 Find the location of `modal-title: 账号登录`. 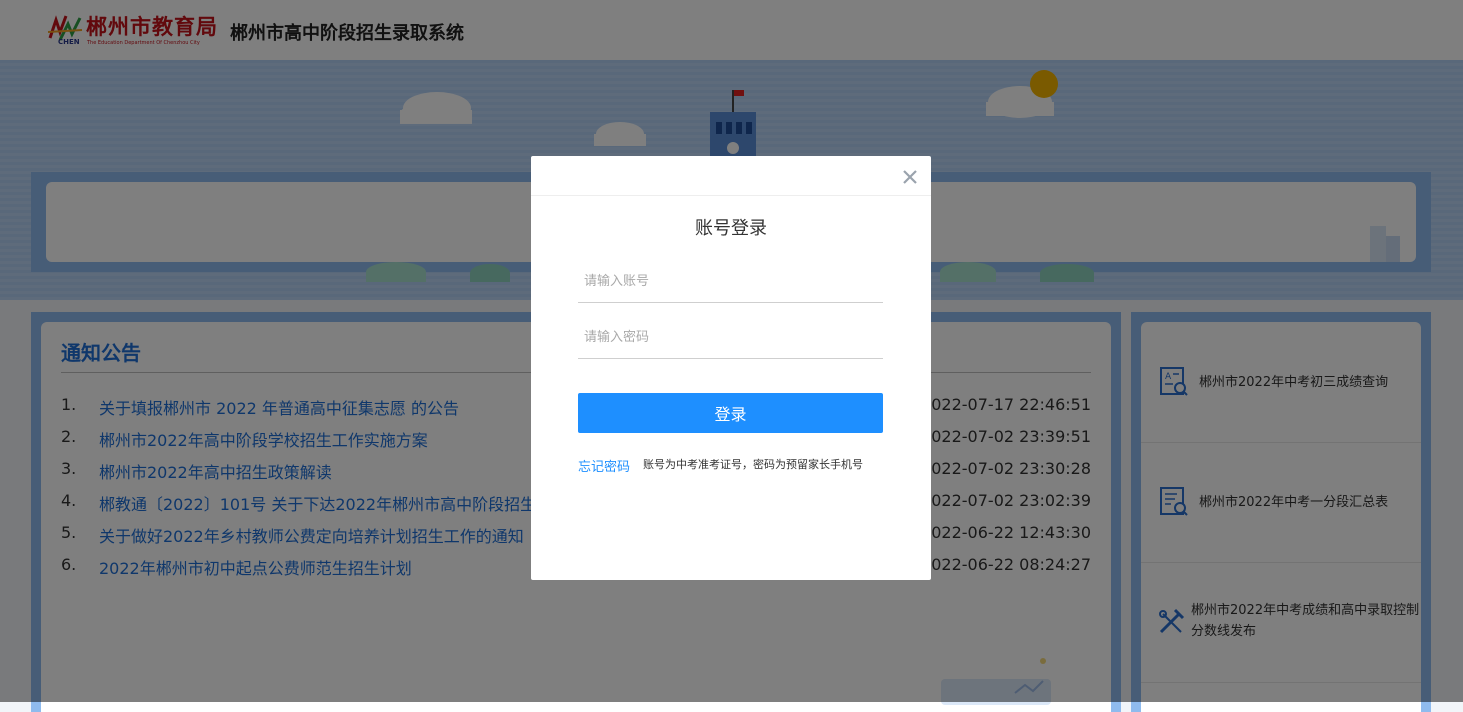

modal-title: 账号登录 is located at coordinates (731, 228).